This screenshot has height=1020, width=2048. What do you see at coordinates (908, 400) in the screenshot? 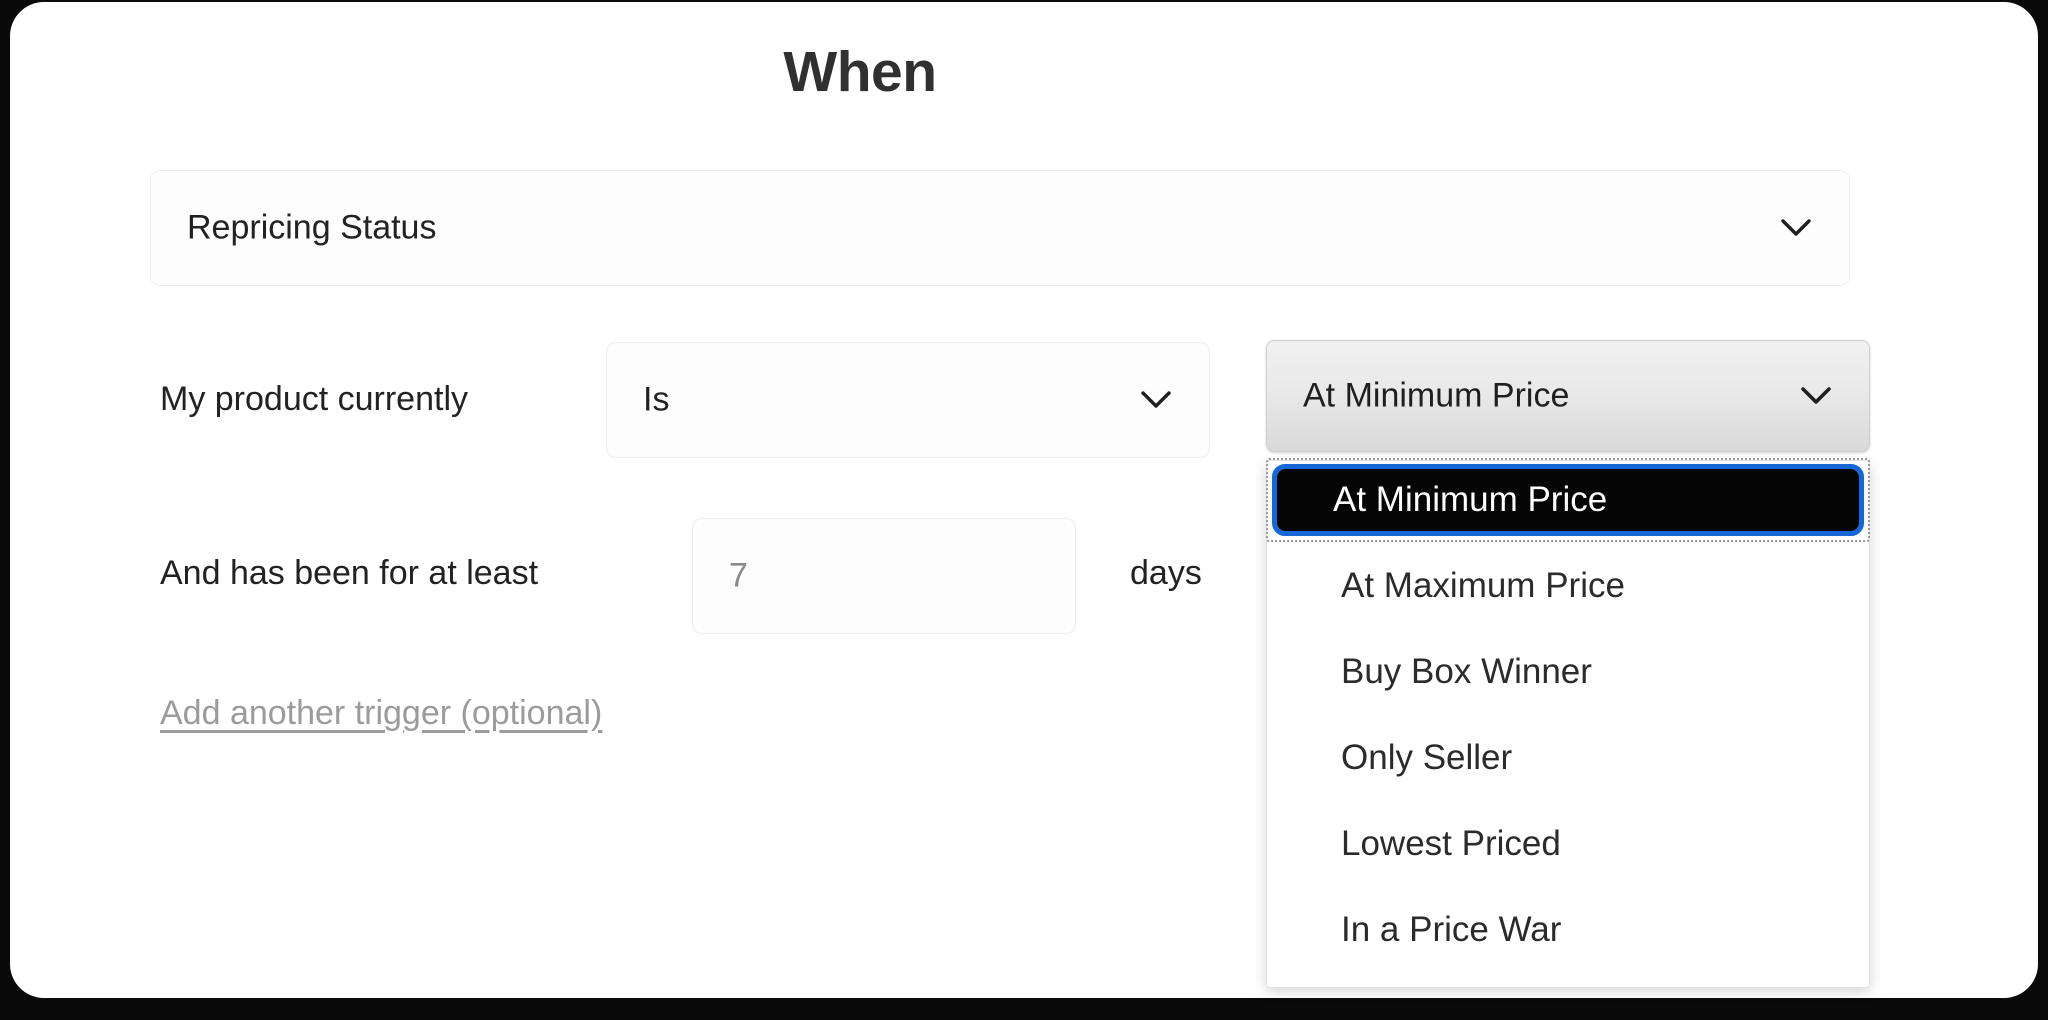
I see `condition-operator-select: Is` at bounding box center [908, 400].